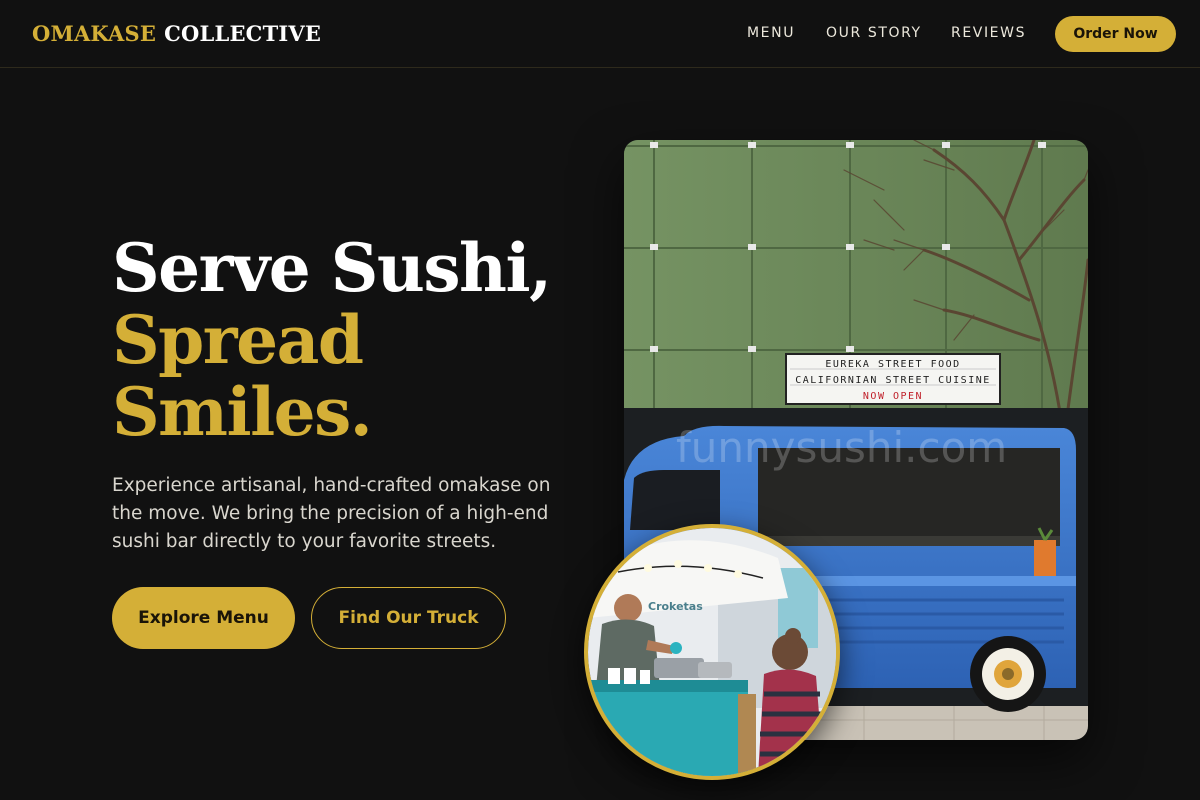  I want to click on headline-line-1: Serve Sushi,, so click(332, 268).